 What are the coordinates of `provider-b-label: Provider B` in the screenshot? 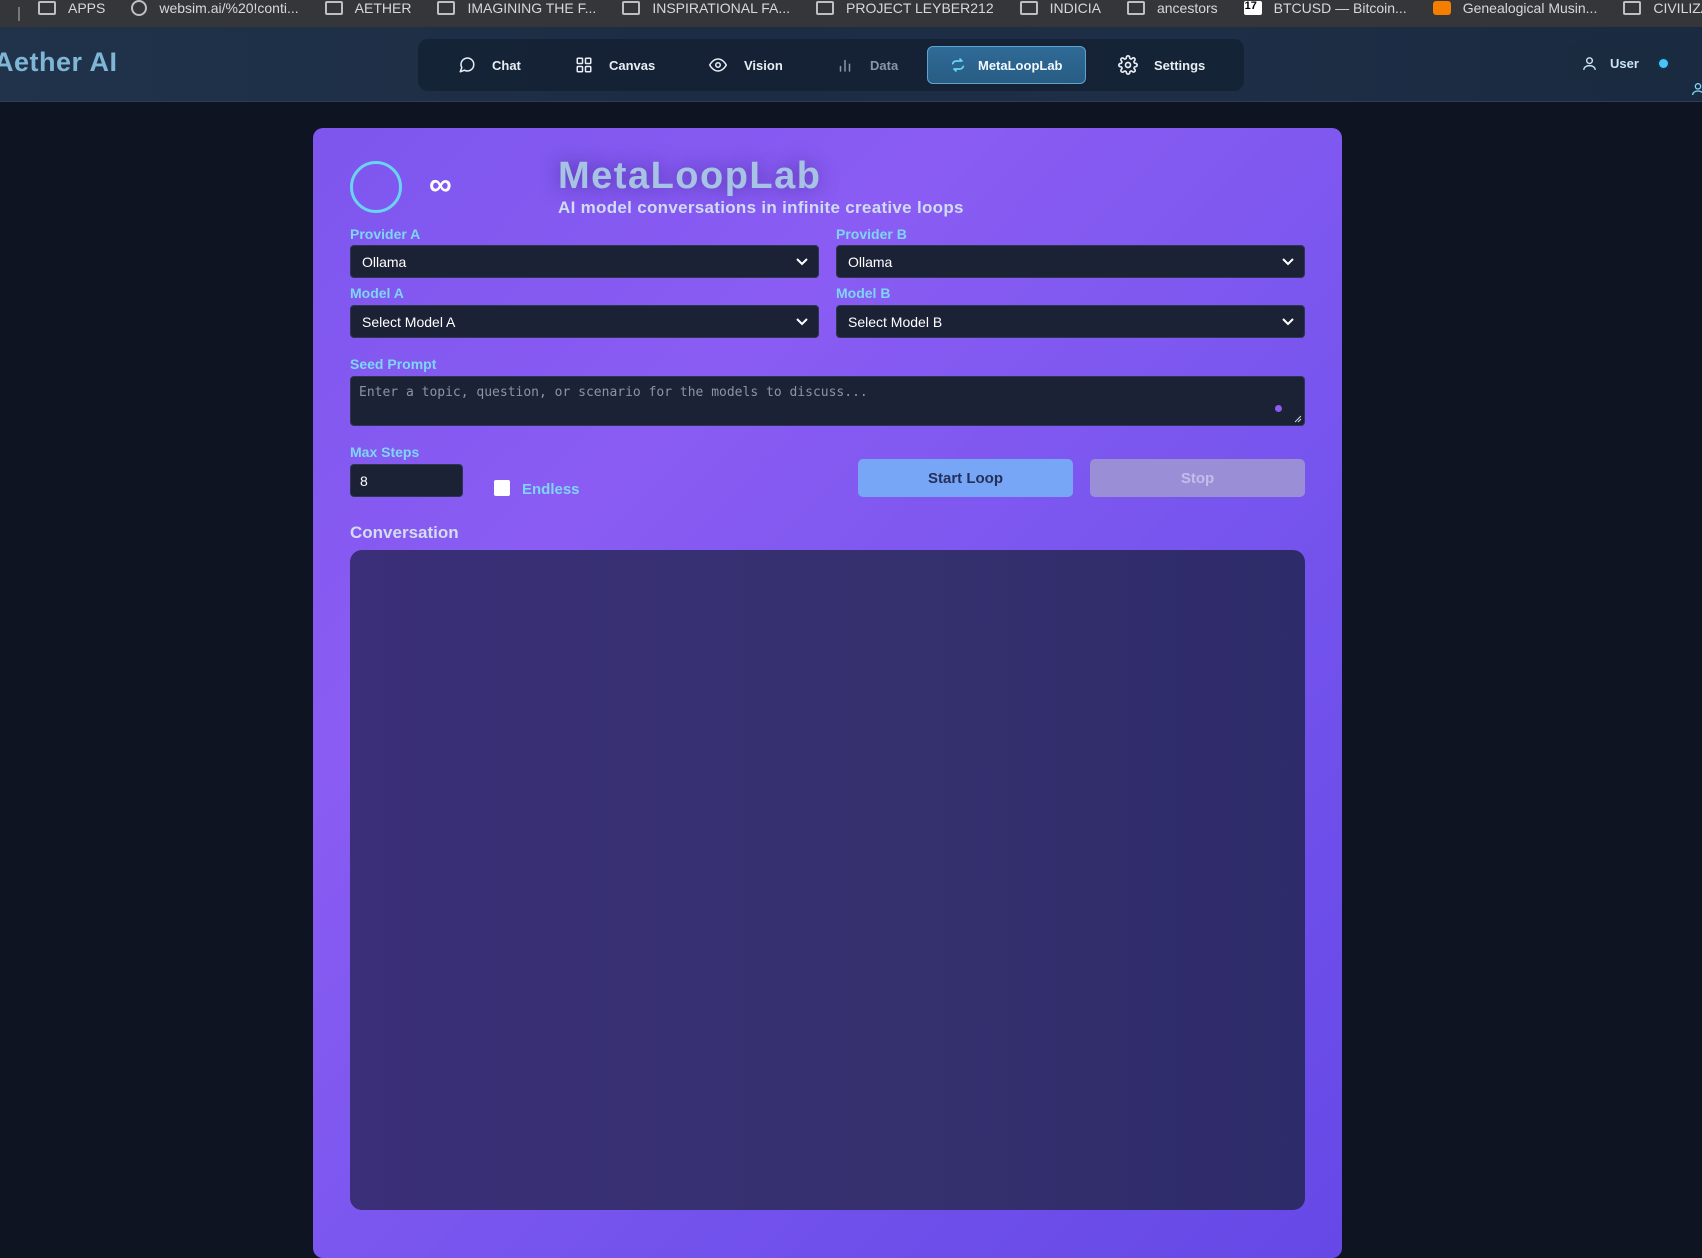 It's located at (871, 234).